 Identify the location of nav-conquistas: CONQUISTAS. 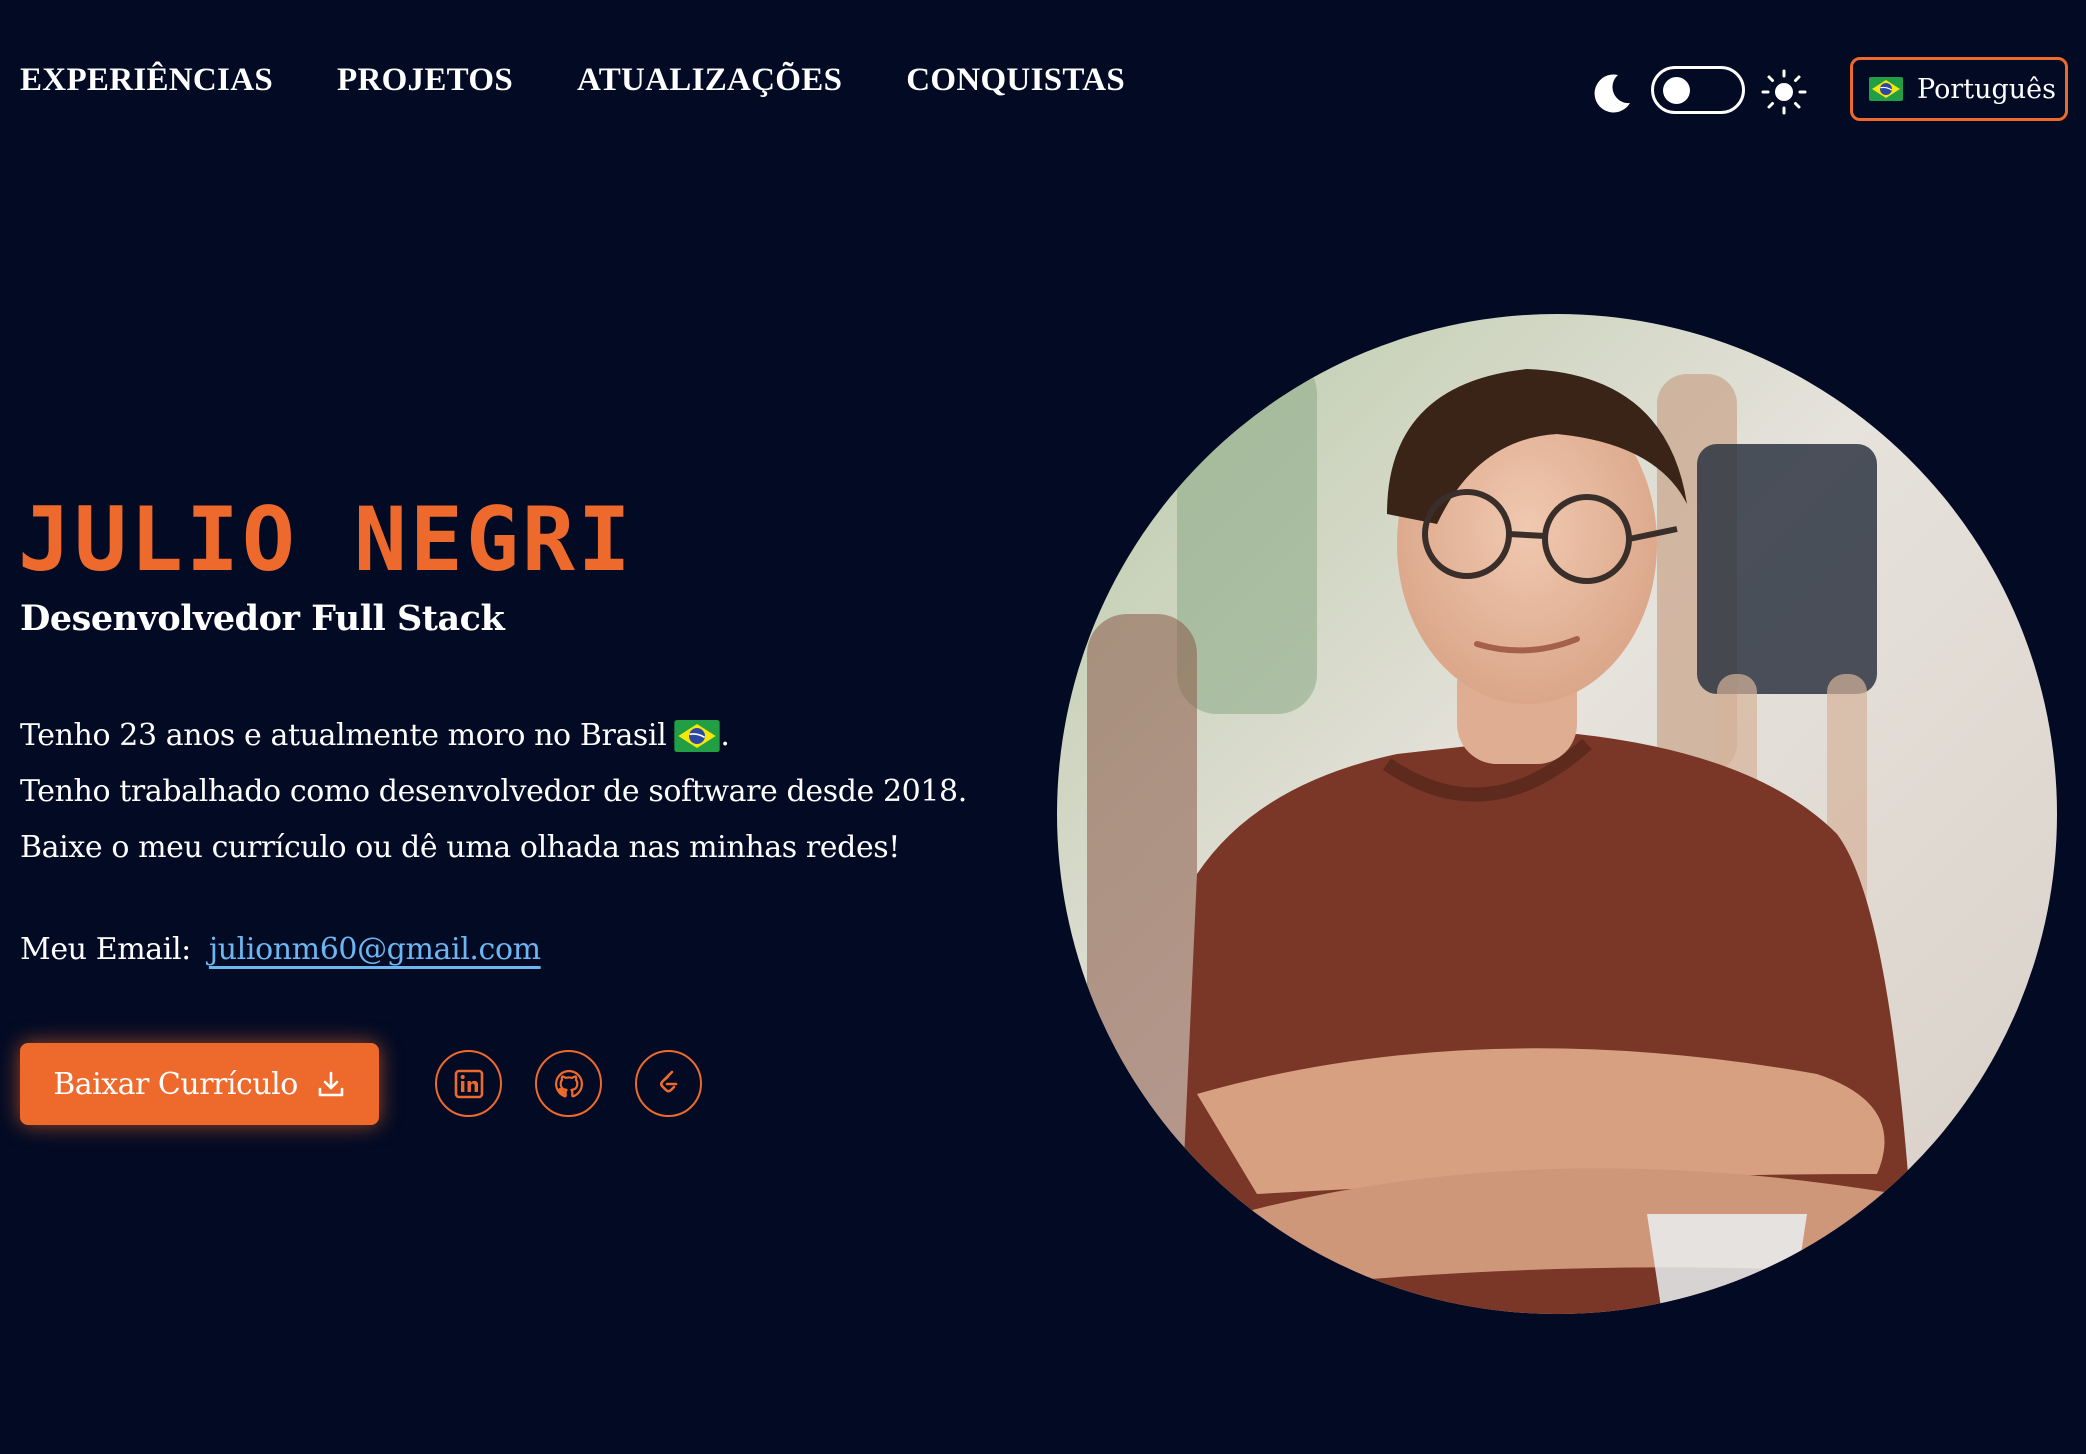
(1015, 80).